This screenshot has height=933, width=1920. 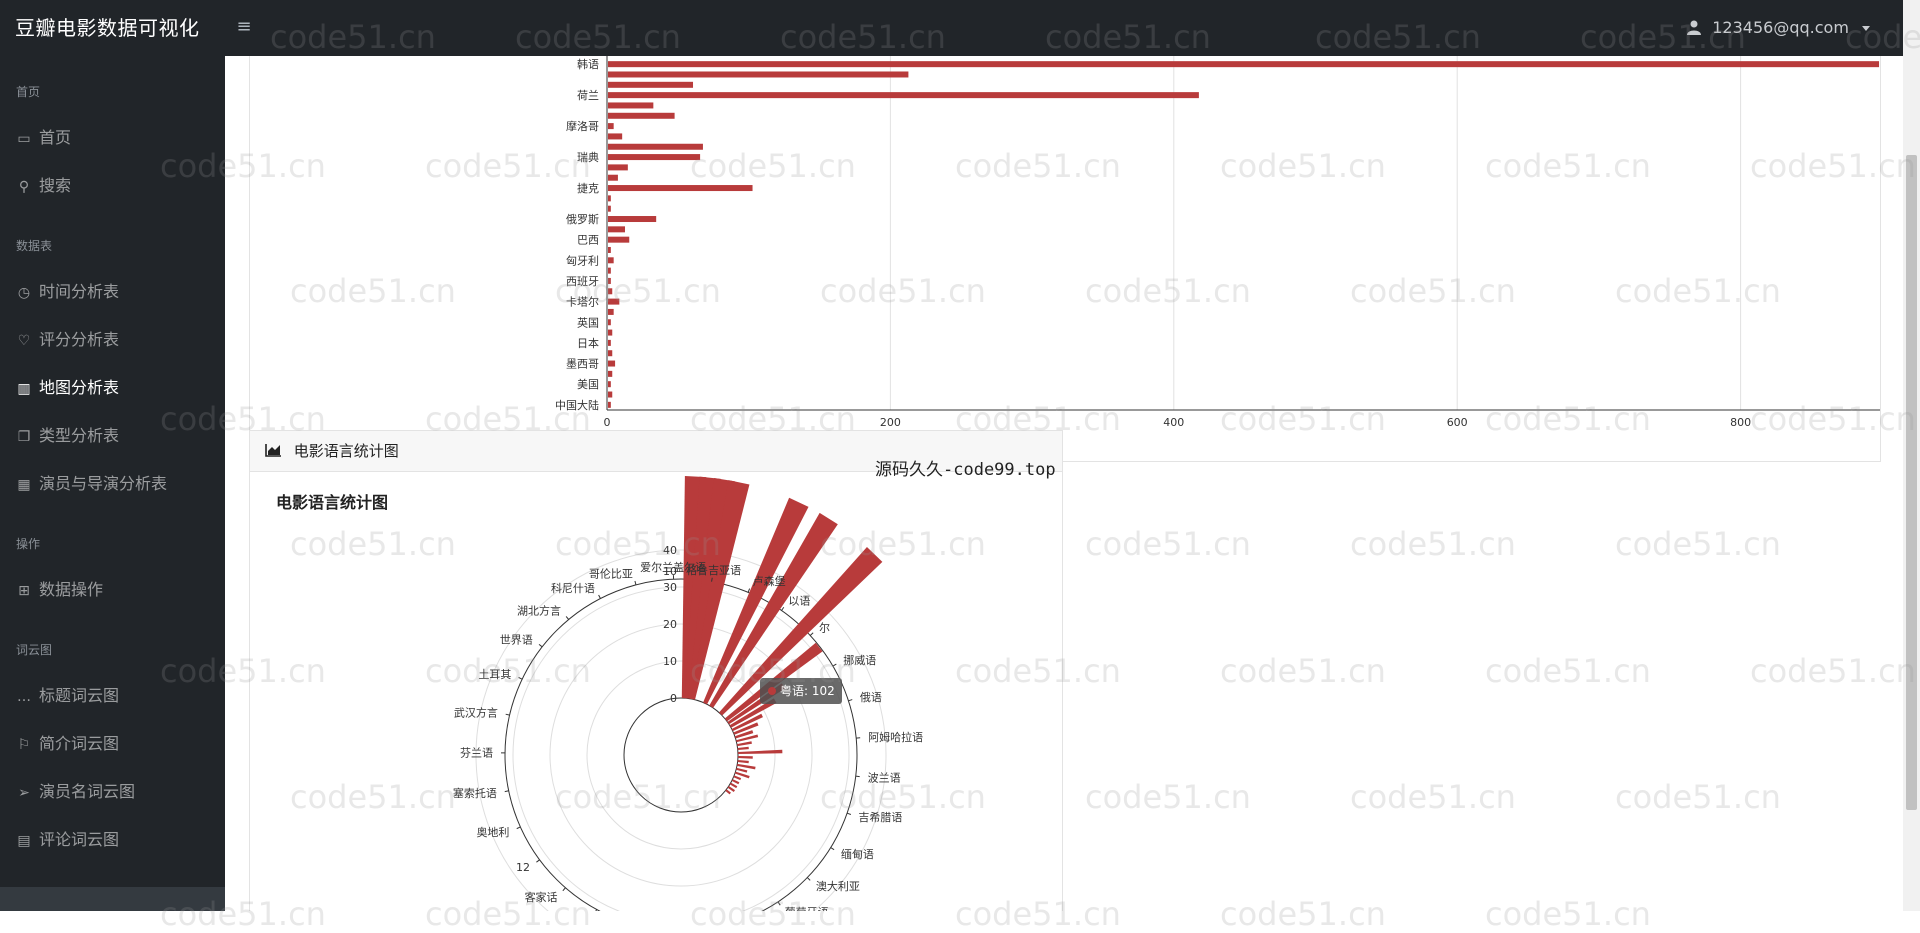 What do you see at coordinates (24, 841) in the screenshot?
I see `card-text-icon: ▤` at bounding box center [24, 841].